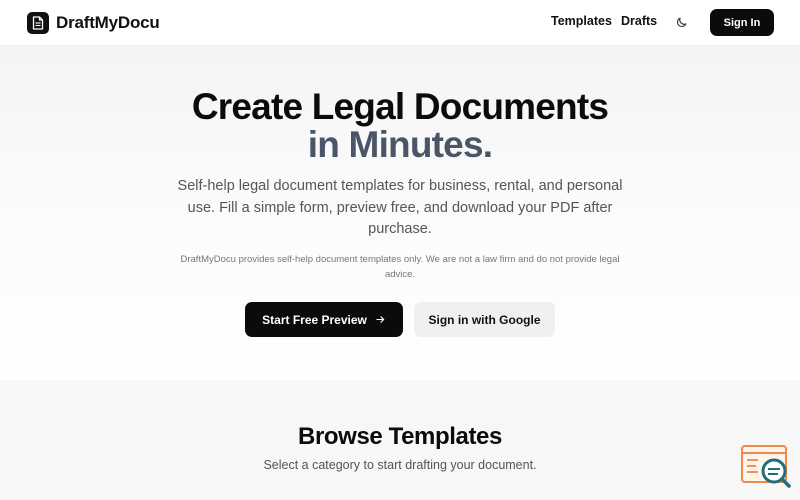  What do you see at coordinates (400, 23) in the screenshot?
I see `site-header: DraftMyDocu Templates Drafts Sign In` at bounding box center [400, 23].